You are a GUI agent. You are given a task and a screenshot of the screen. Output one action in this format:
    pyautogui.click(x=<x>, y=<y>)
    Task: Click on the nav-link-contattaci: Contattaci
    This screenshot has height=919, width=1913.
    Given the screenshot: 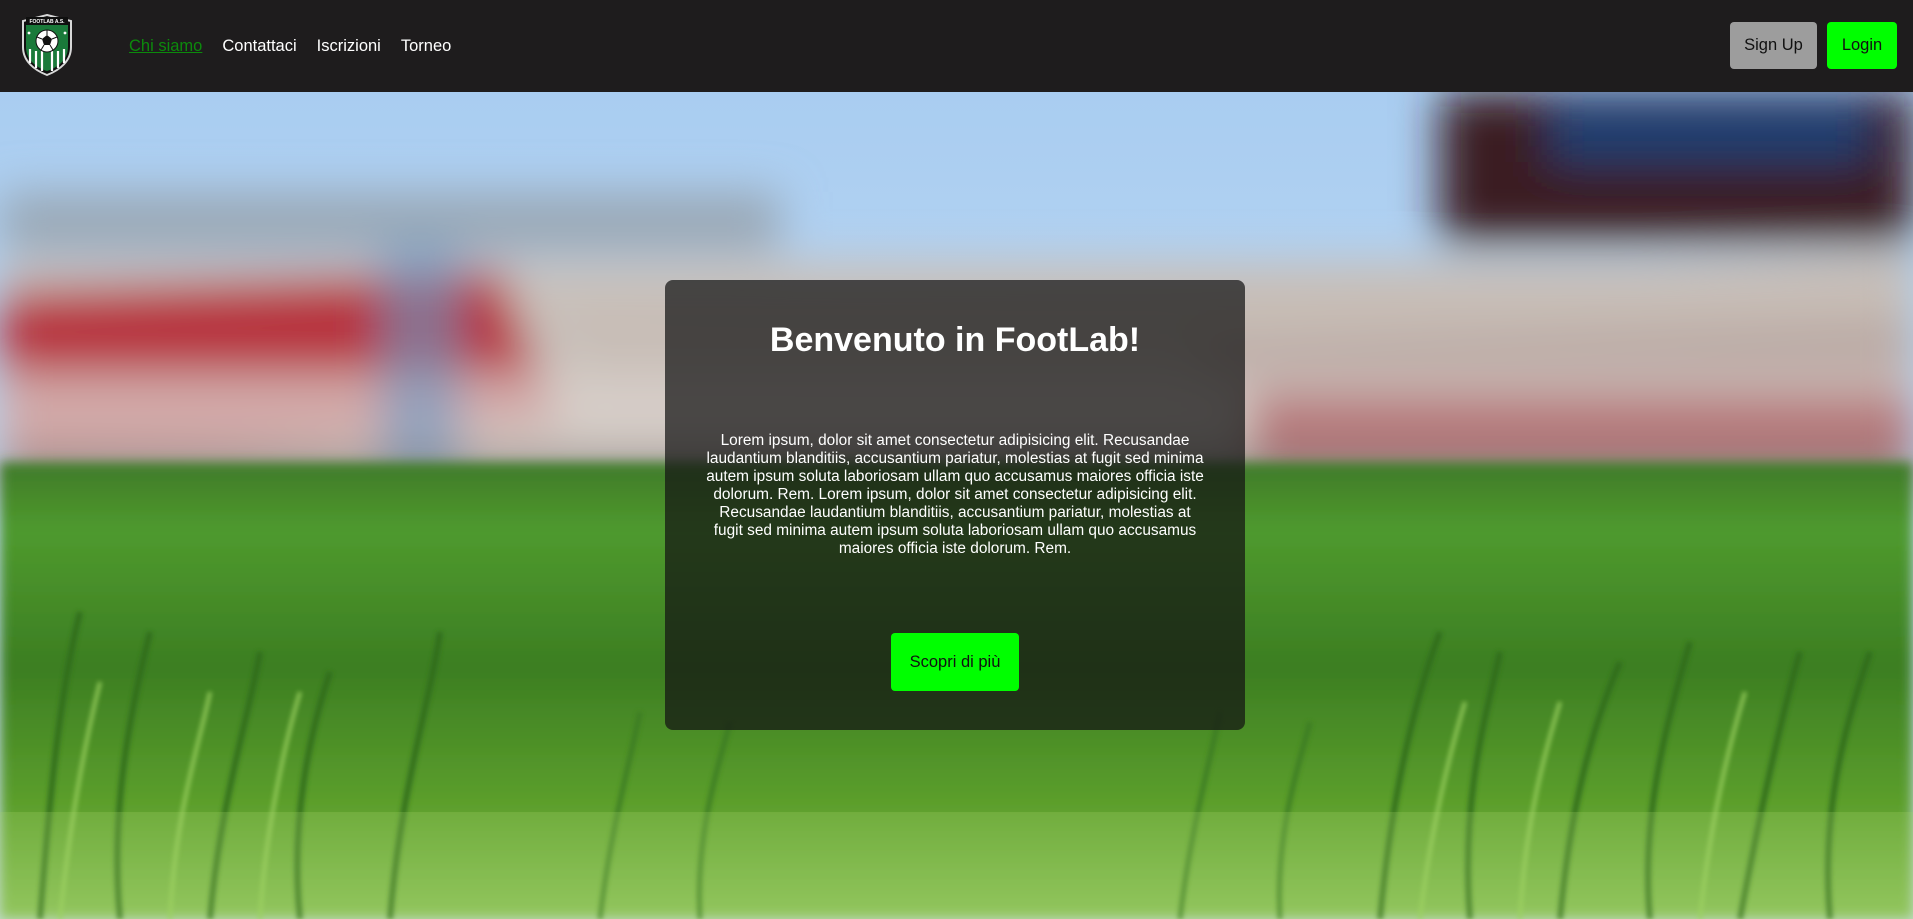 What is the action you would take?
    pyautogui.click(x=259, y=46)
    